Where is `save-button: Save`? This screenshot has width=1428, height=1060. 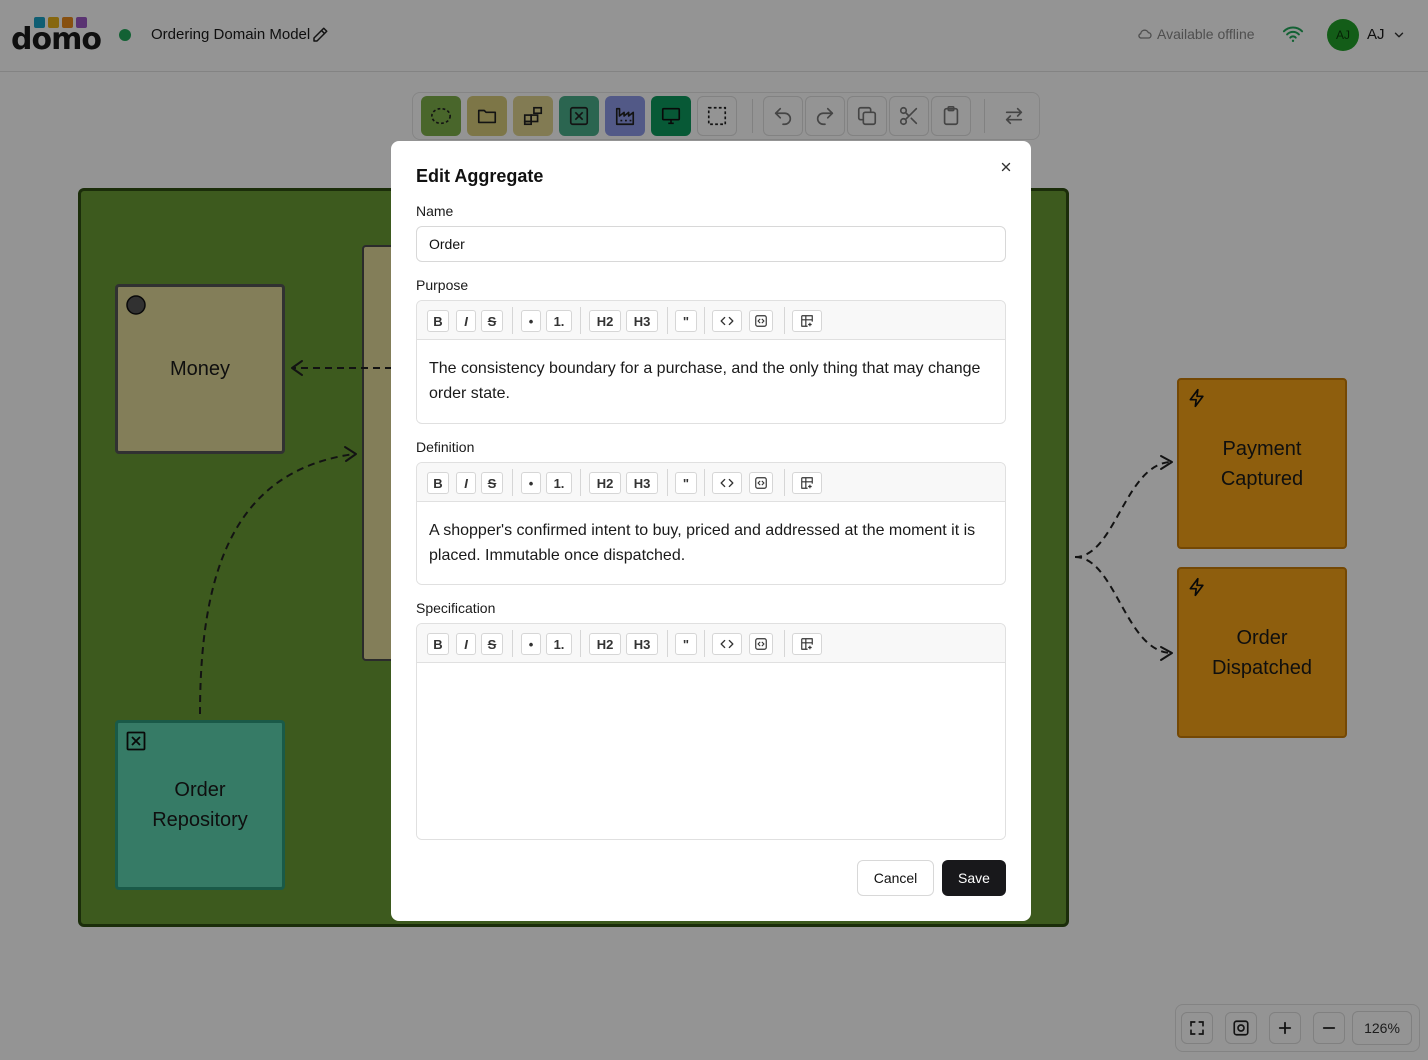 save-button: Save is located at coordinates (974, 878).